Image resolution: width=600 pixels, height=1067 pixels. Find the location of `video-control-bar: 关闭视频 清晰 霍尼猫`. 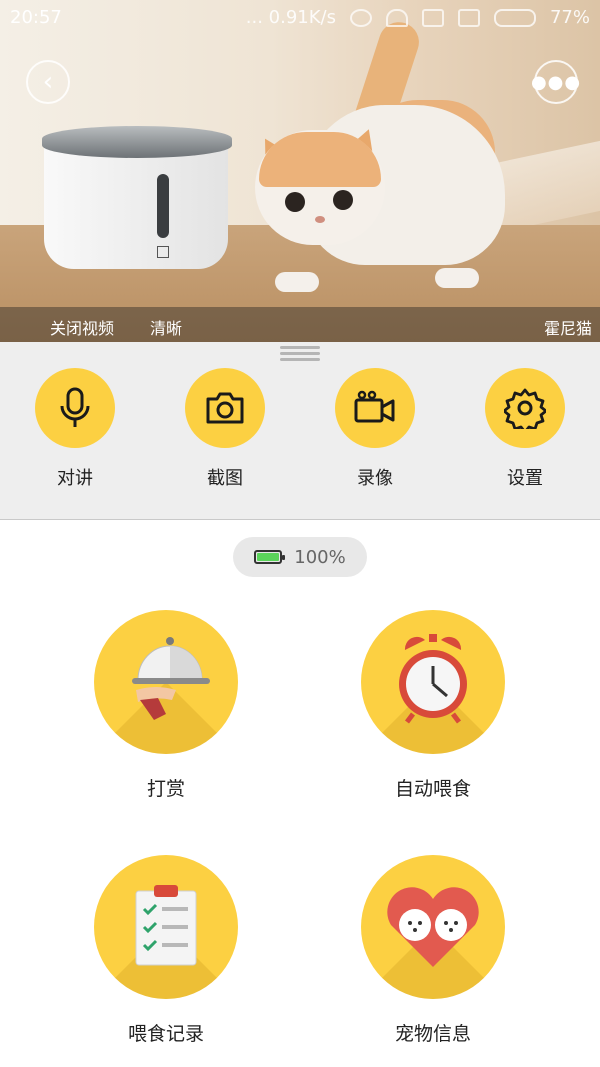

video-control-bar: 关闭视频 清晰 霍尼猫 is located at coordinates (300, 324).